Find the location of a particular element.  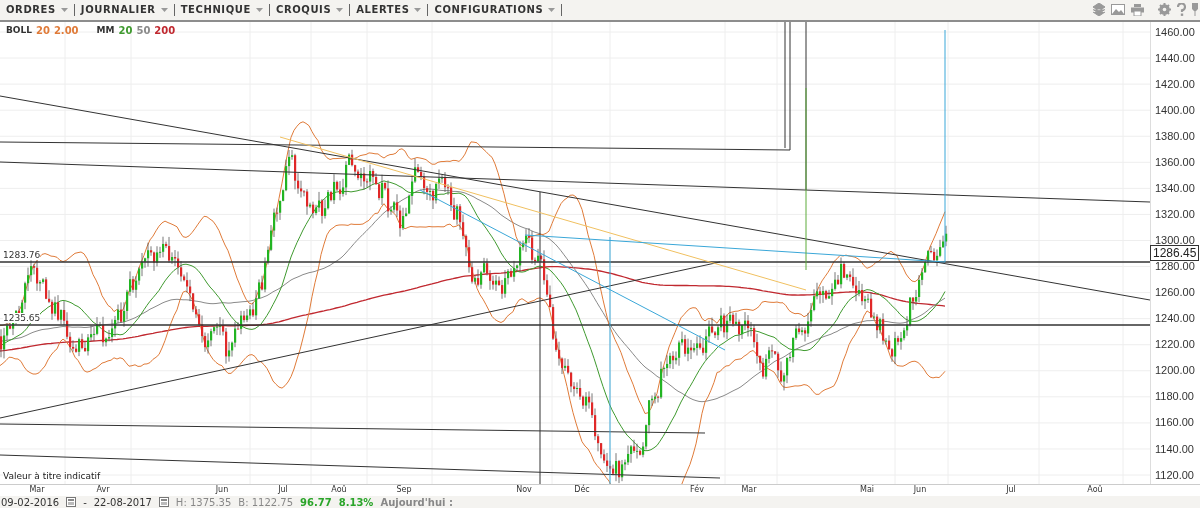

change-percent: 8.13% is located at coordinates (356, 502).